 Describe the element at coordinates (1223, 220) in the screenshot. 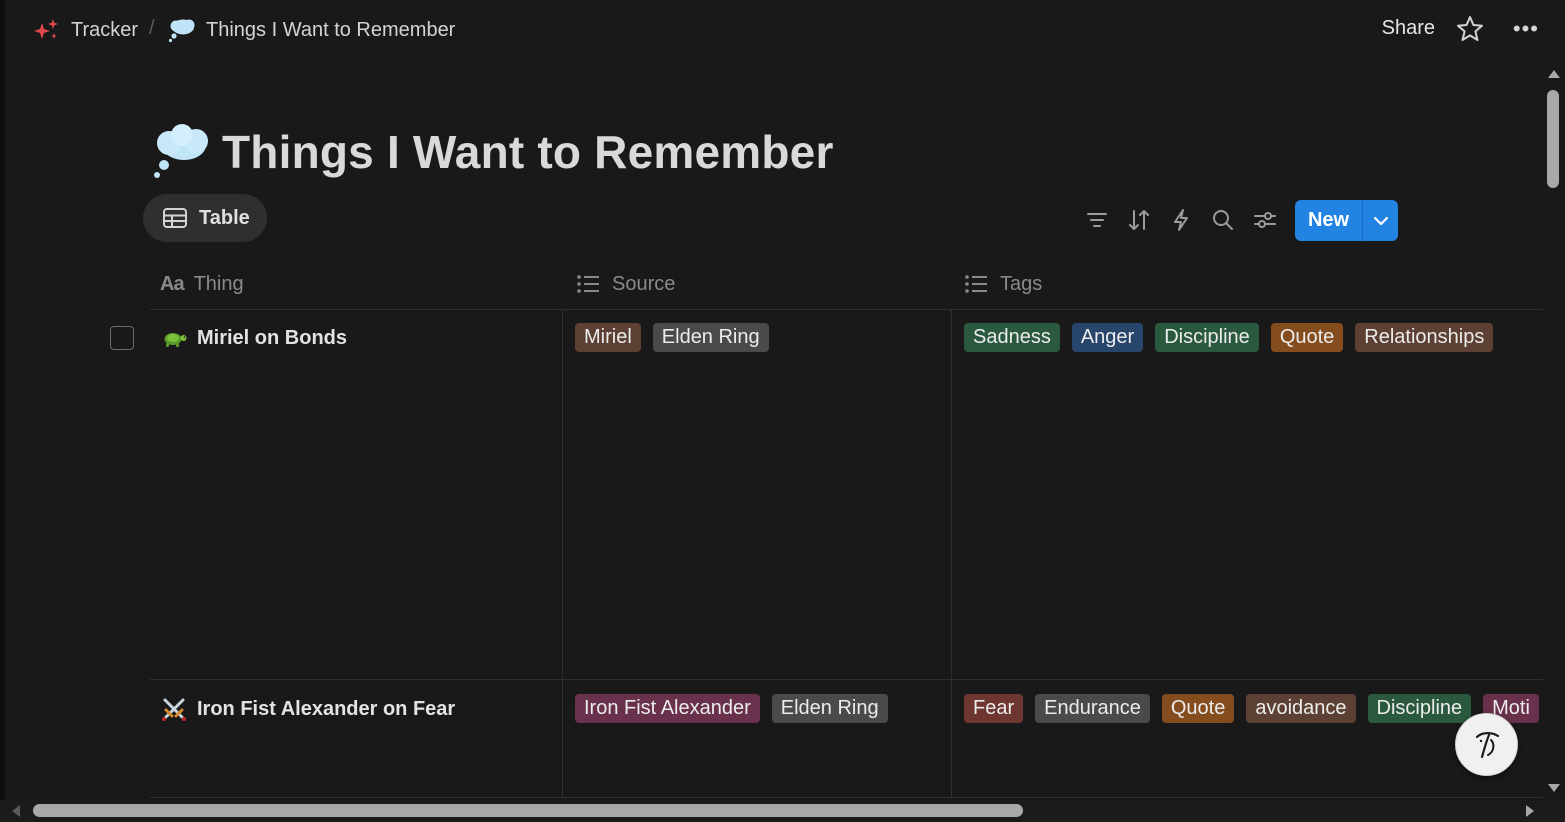

I see `search-icon` at that location.